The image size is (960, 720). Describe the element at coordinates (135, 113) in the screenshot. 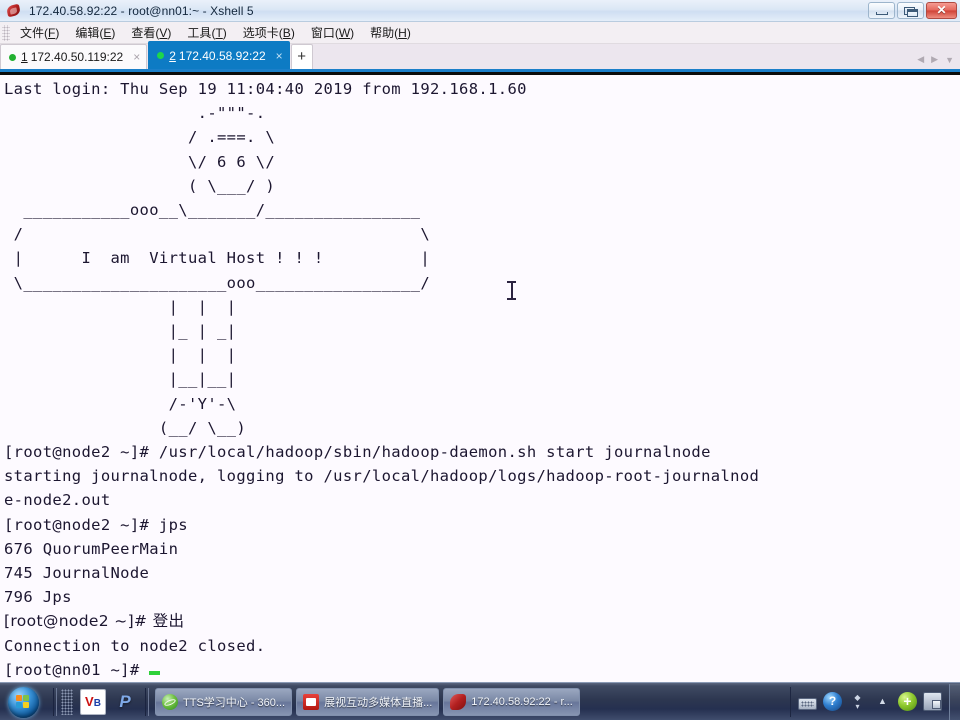

I see `terminal-line: .-"""-.` at that location.